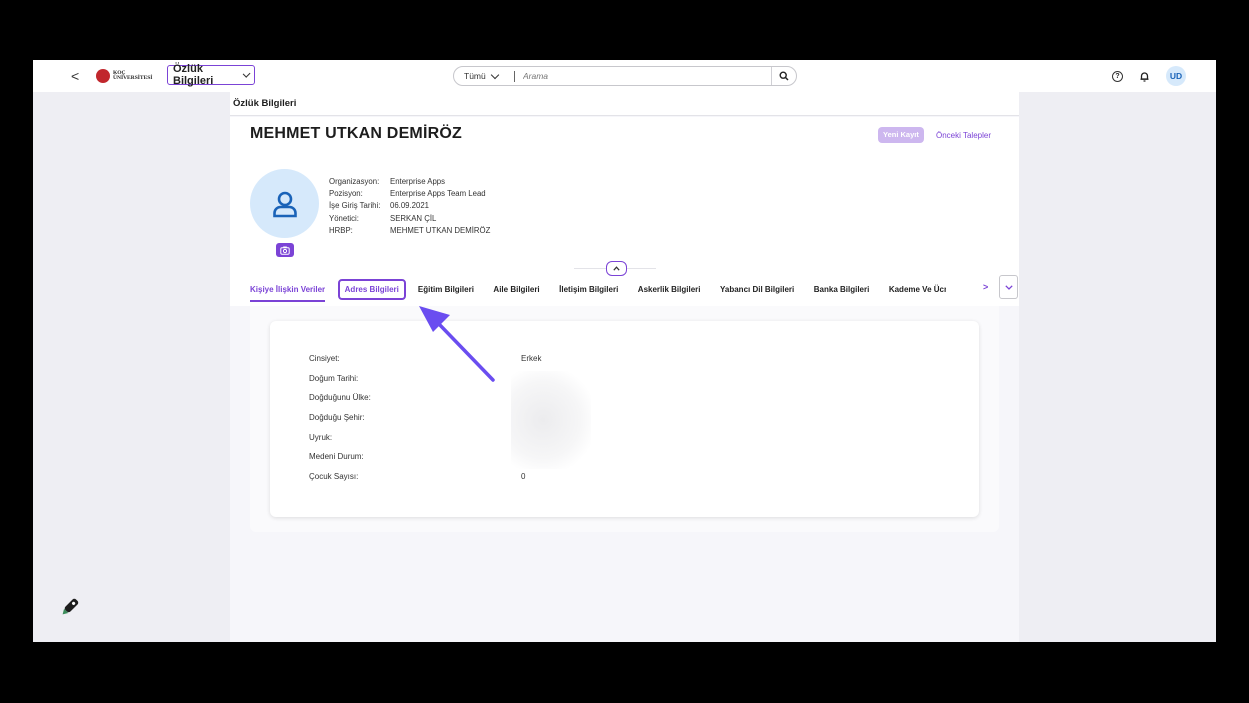 This screenshot has width=1249, height=703. What do you see at coordinates (69, 608) in the screenshot?
I see `pen-tool-icon` at bounding box center [69, 608].